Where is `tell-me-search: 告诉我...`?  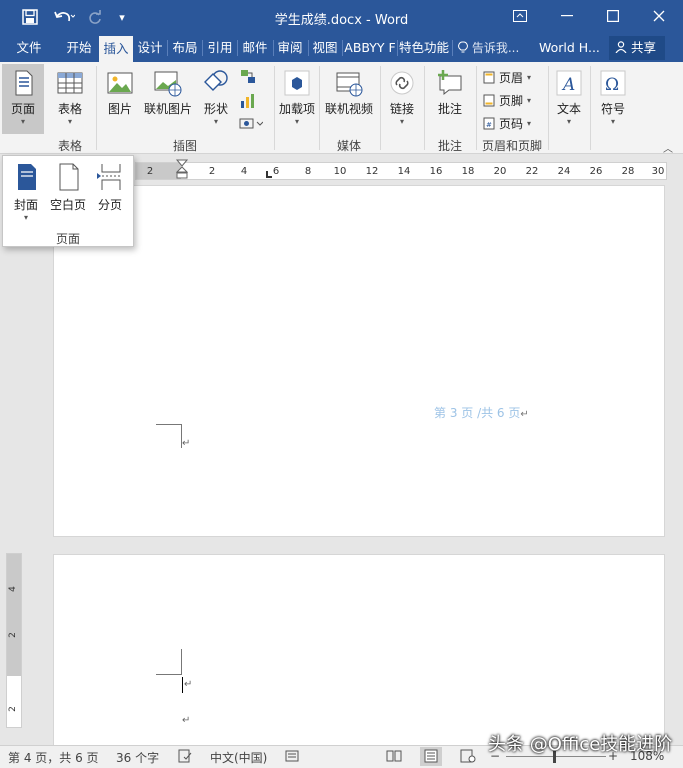 tell-me-search: 告诉我... is located at coordinates (488, 48).